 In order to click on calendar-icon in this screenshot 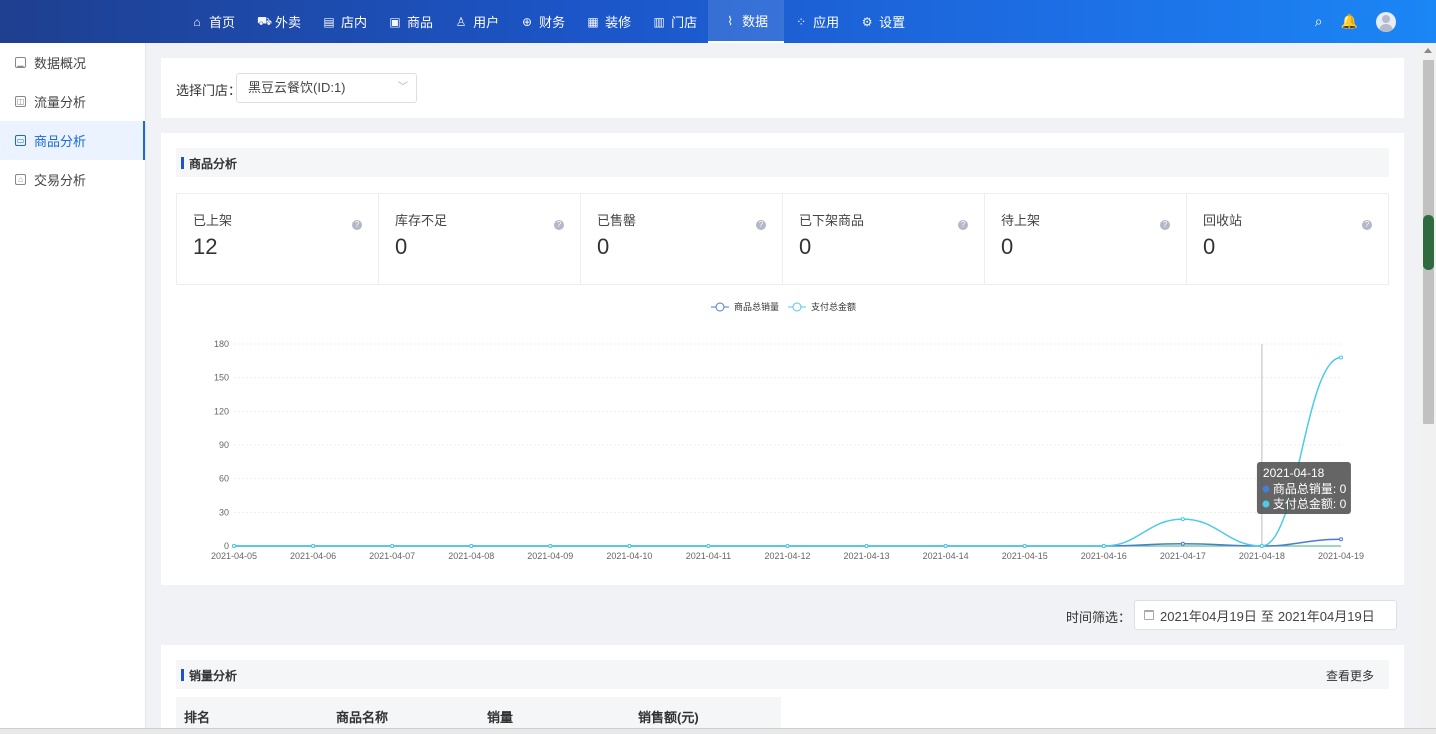, I will do `click(1149, 615)`.